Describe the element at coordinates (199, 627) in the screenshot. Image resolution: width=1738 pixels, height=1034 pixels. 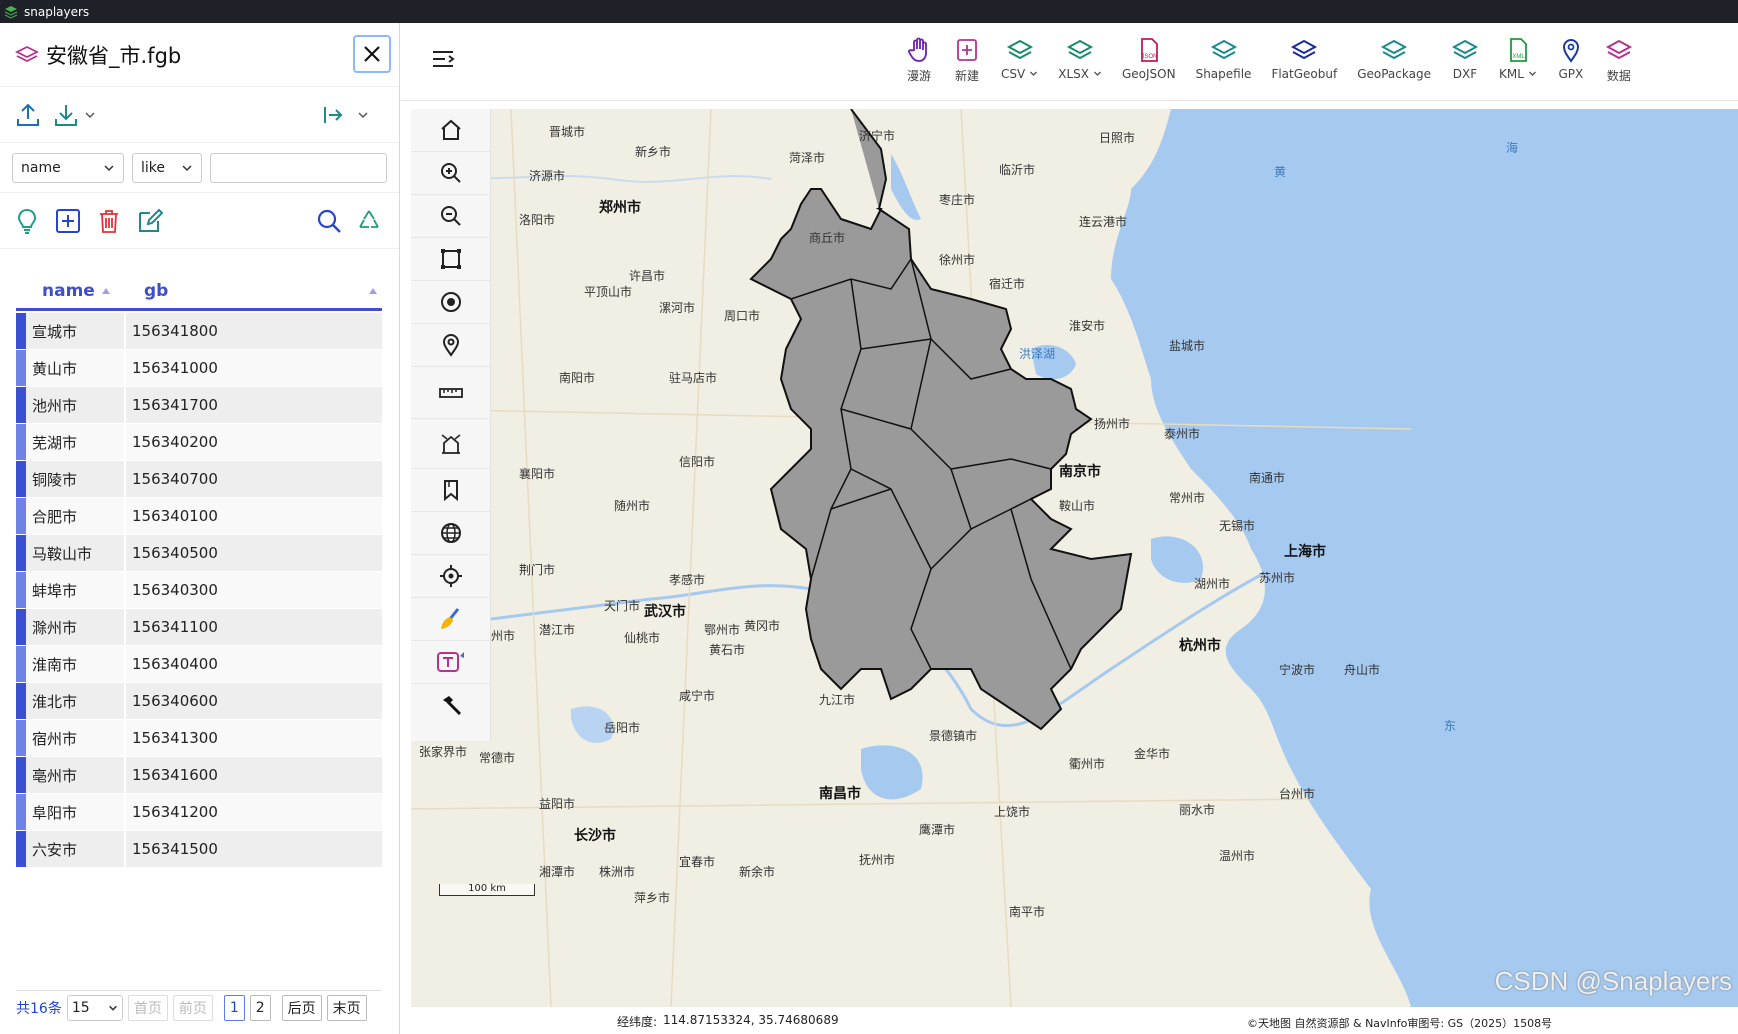
I see `table-row: 滁州市 156341100` at that location.